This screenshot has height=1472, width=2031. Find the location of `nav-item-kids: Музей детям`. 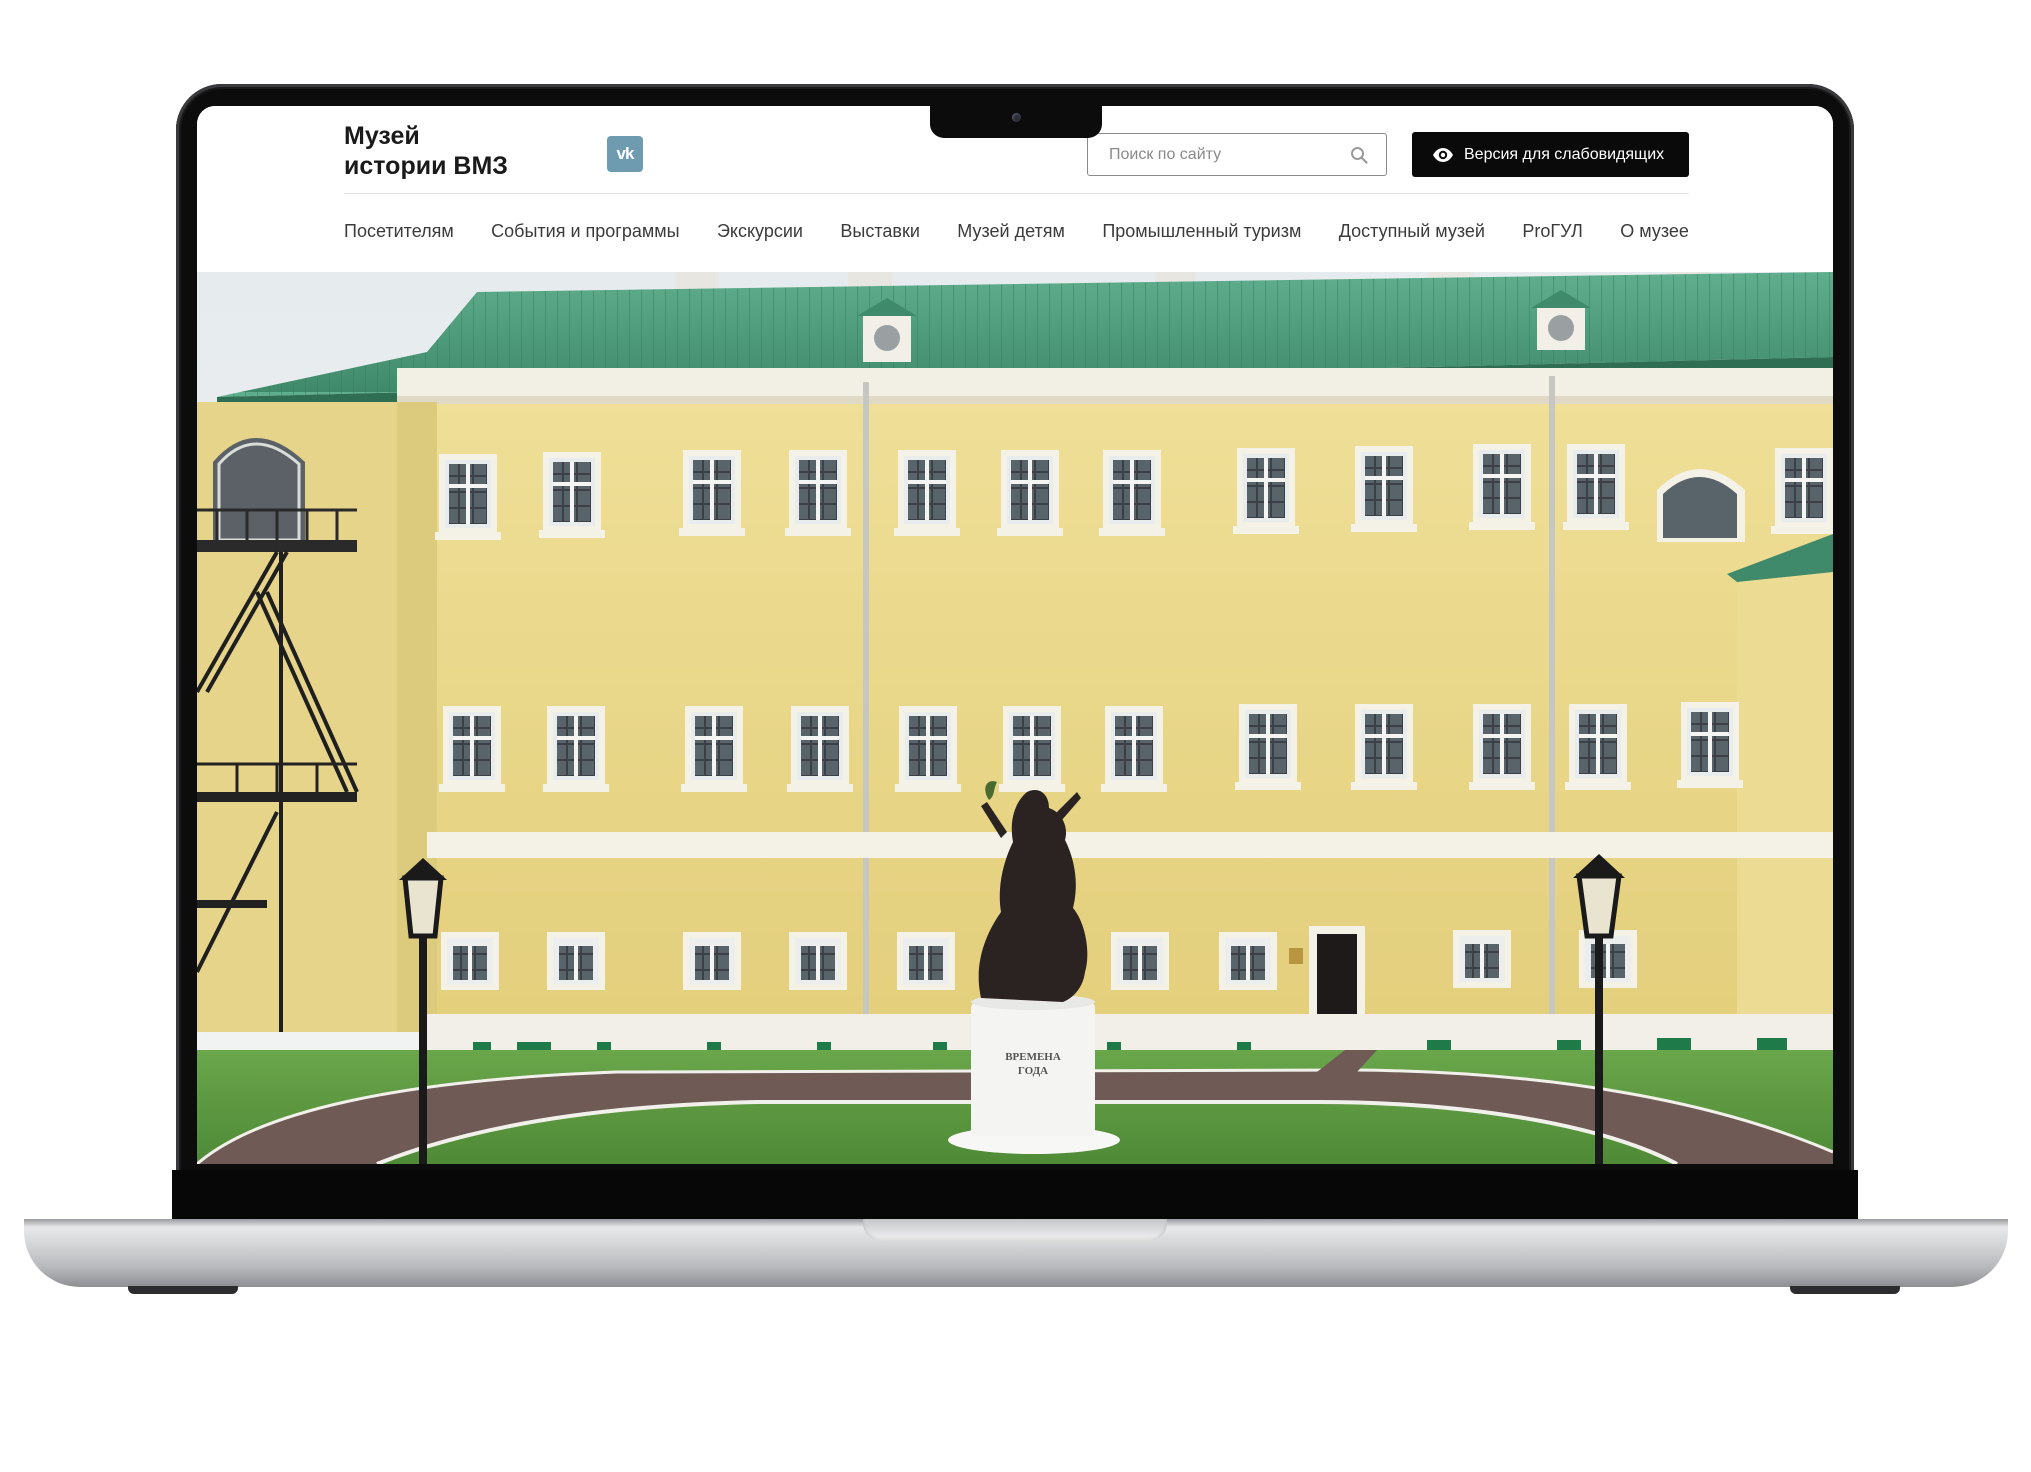

nav-item-kids: Музей детям is located at coordinates (1011, 231).